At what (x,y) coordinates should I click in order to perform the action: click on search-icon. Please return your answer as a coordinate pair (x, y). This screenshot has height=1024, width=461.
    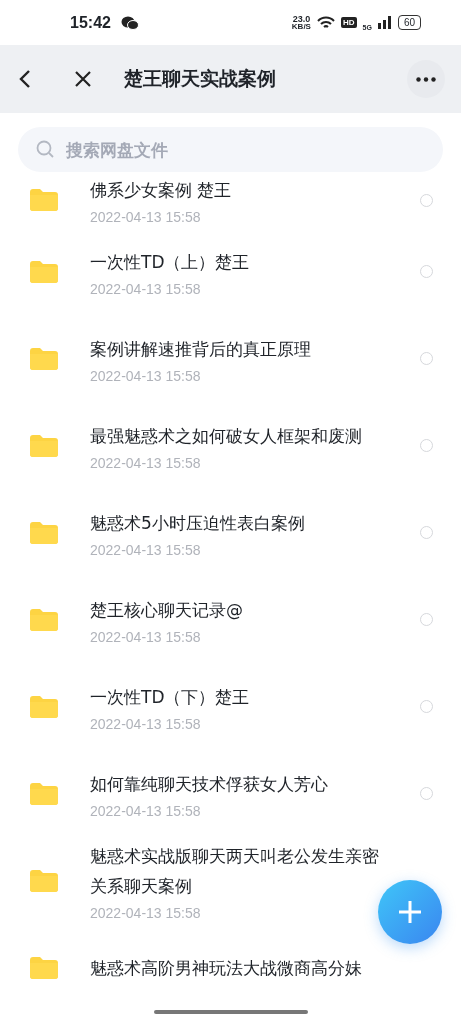
    Looking at the image, I should click on (45, 149).